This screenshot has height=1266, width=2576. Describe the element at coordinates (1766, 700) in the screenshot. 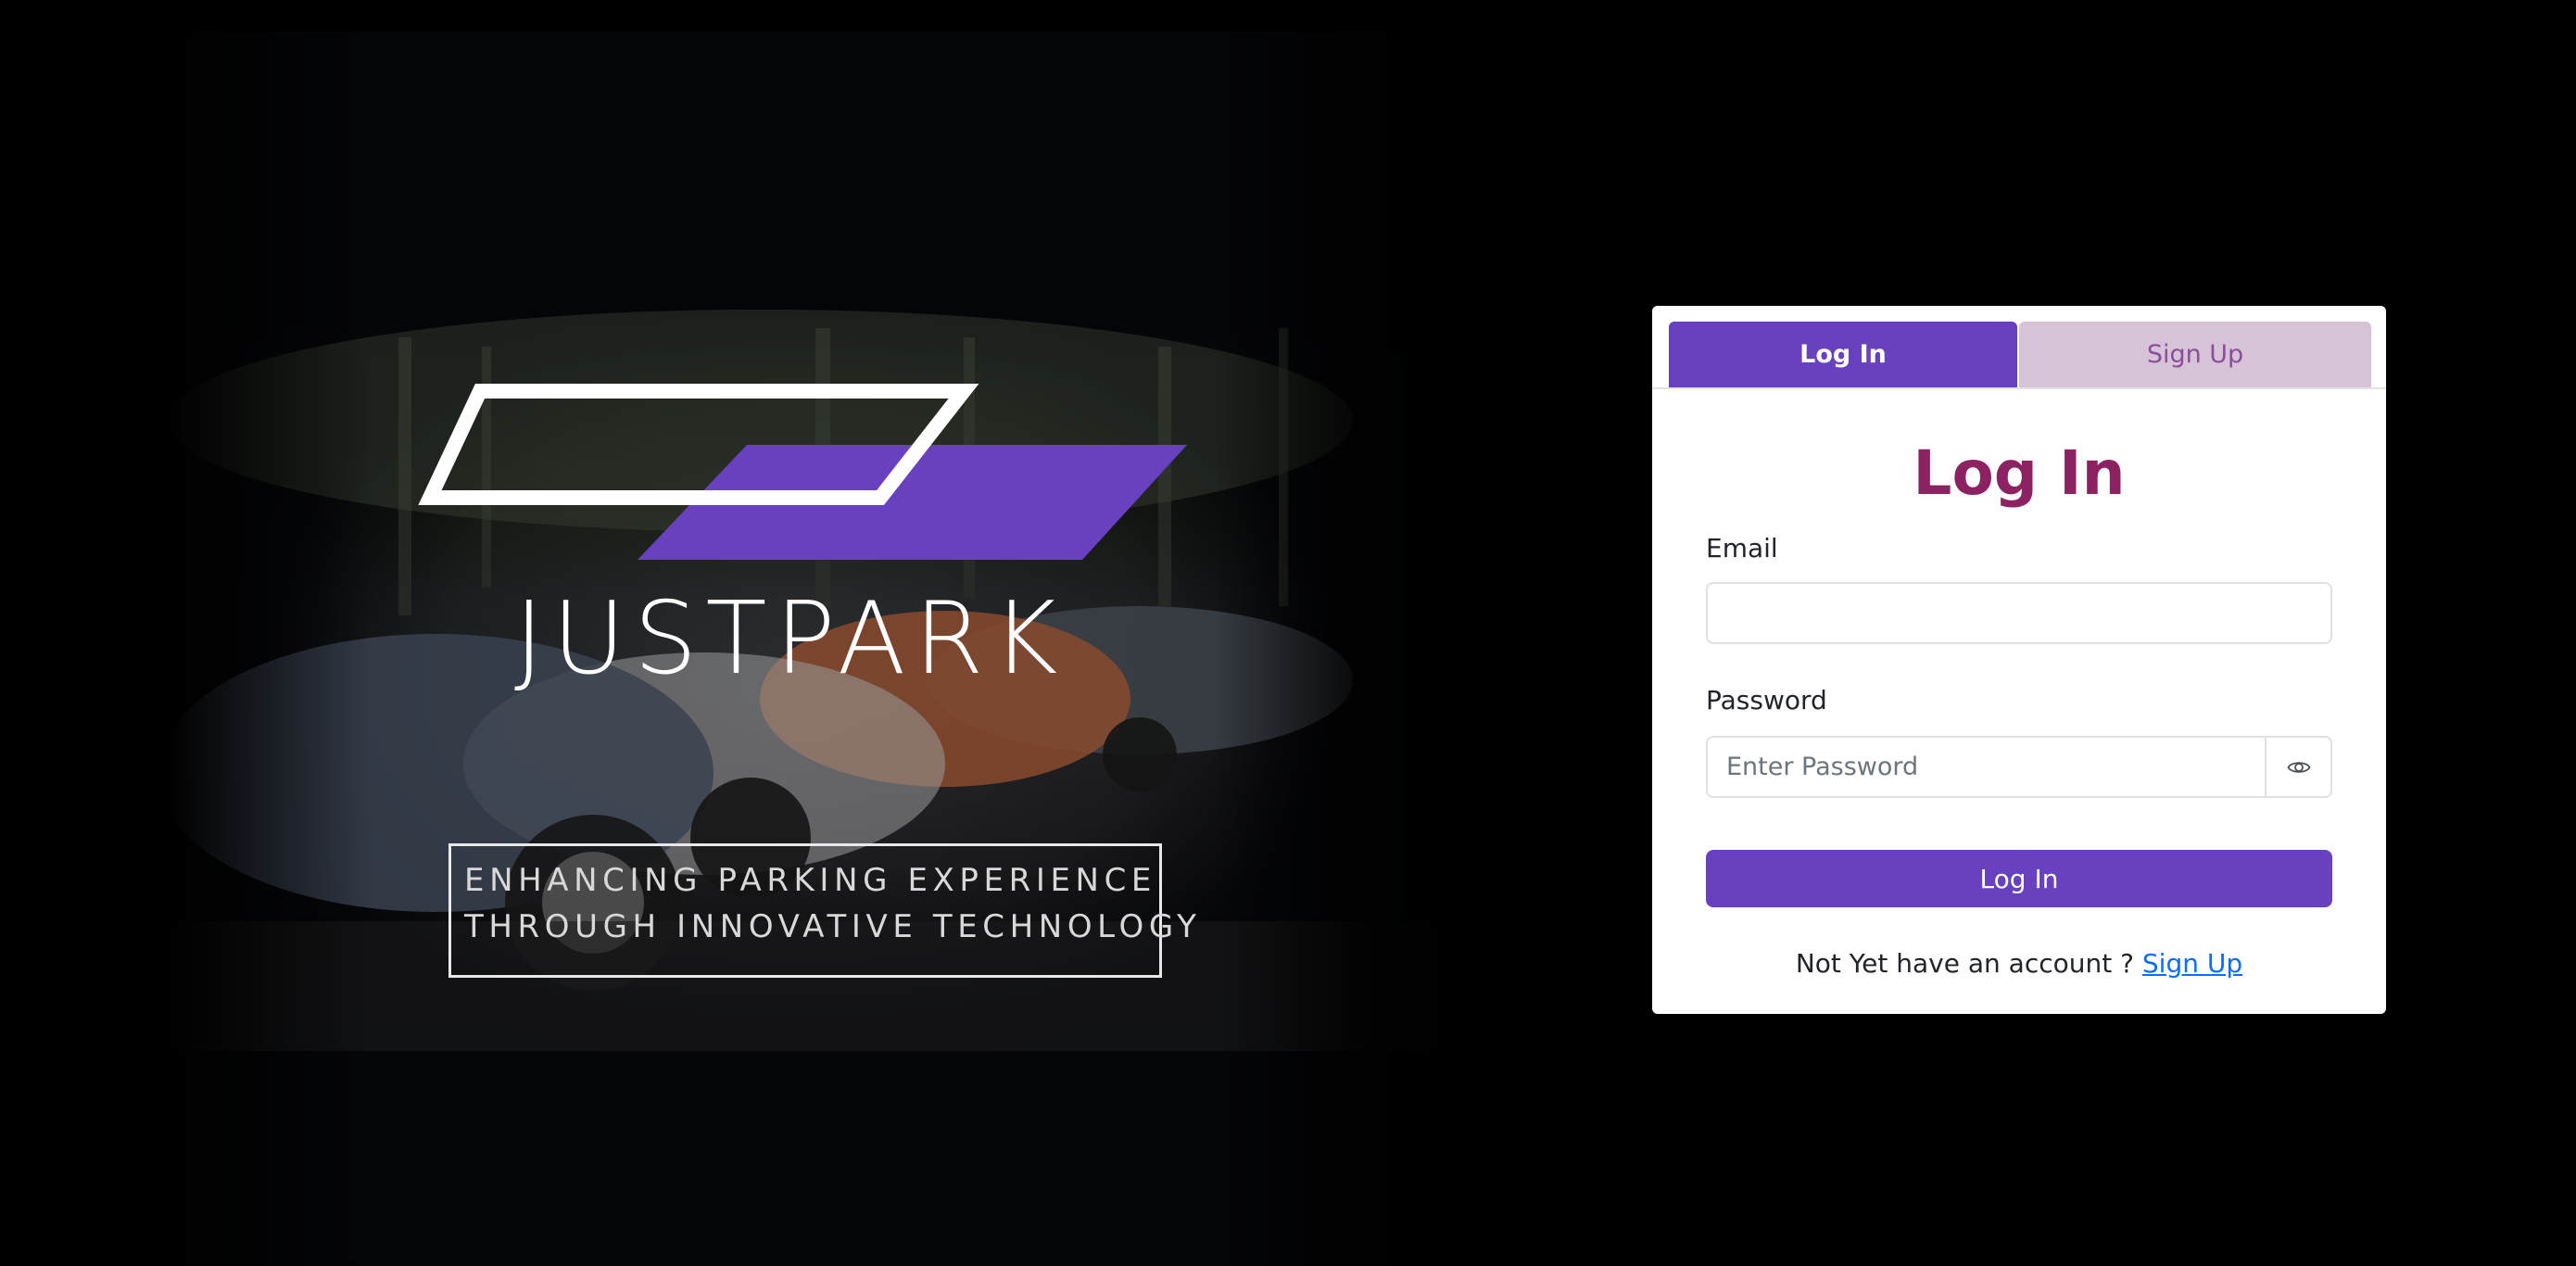

I see `password-label: Password` at that location.